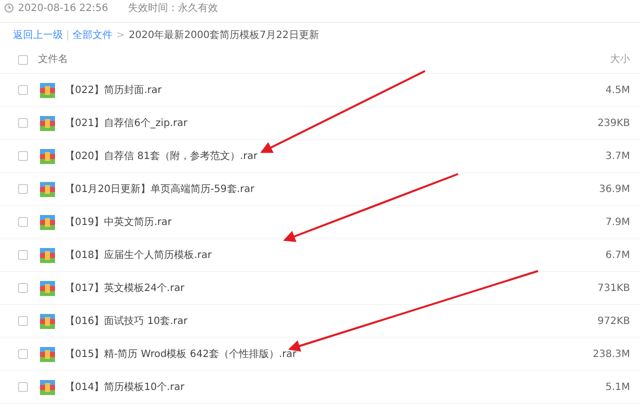  Describe the element at coordinates (223, 35) in the screenshot. I see `current-folder: 2020年最新2000套简历模板7月22日更新` at that location.